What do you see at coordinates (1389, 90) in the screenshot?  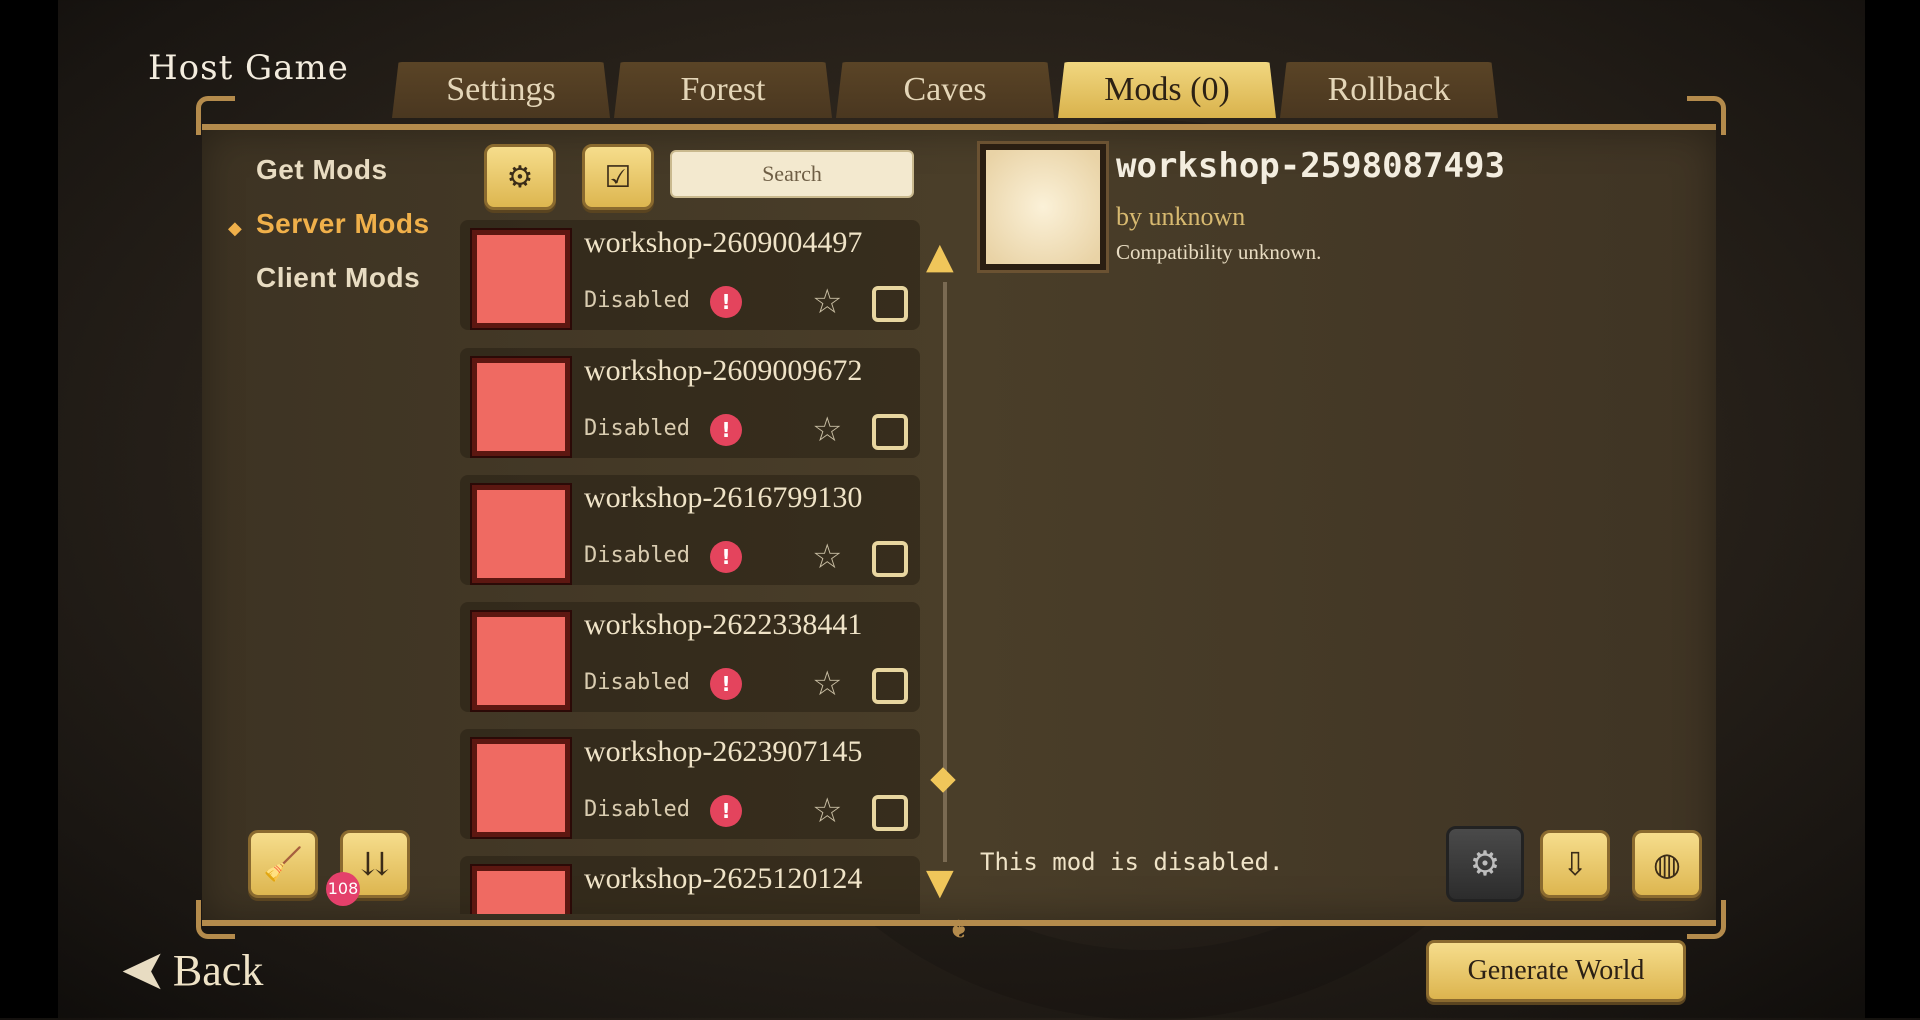 I see `tab-rollback: Rollback` at bounding box center [1389, 90].